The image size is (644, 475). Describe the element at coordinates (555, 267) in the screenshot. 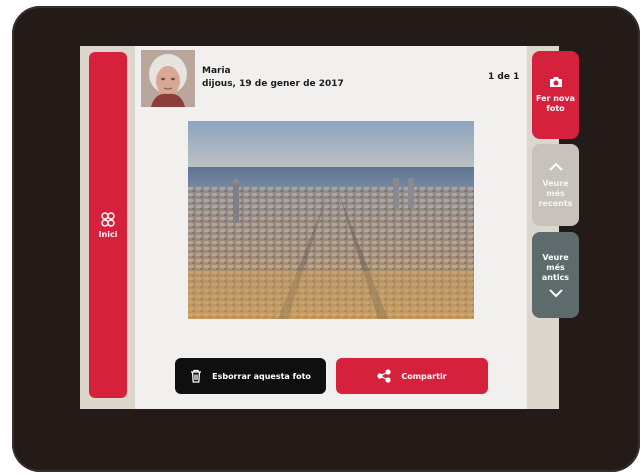

I see `view-older-line2: més` at that location.